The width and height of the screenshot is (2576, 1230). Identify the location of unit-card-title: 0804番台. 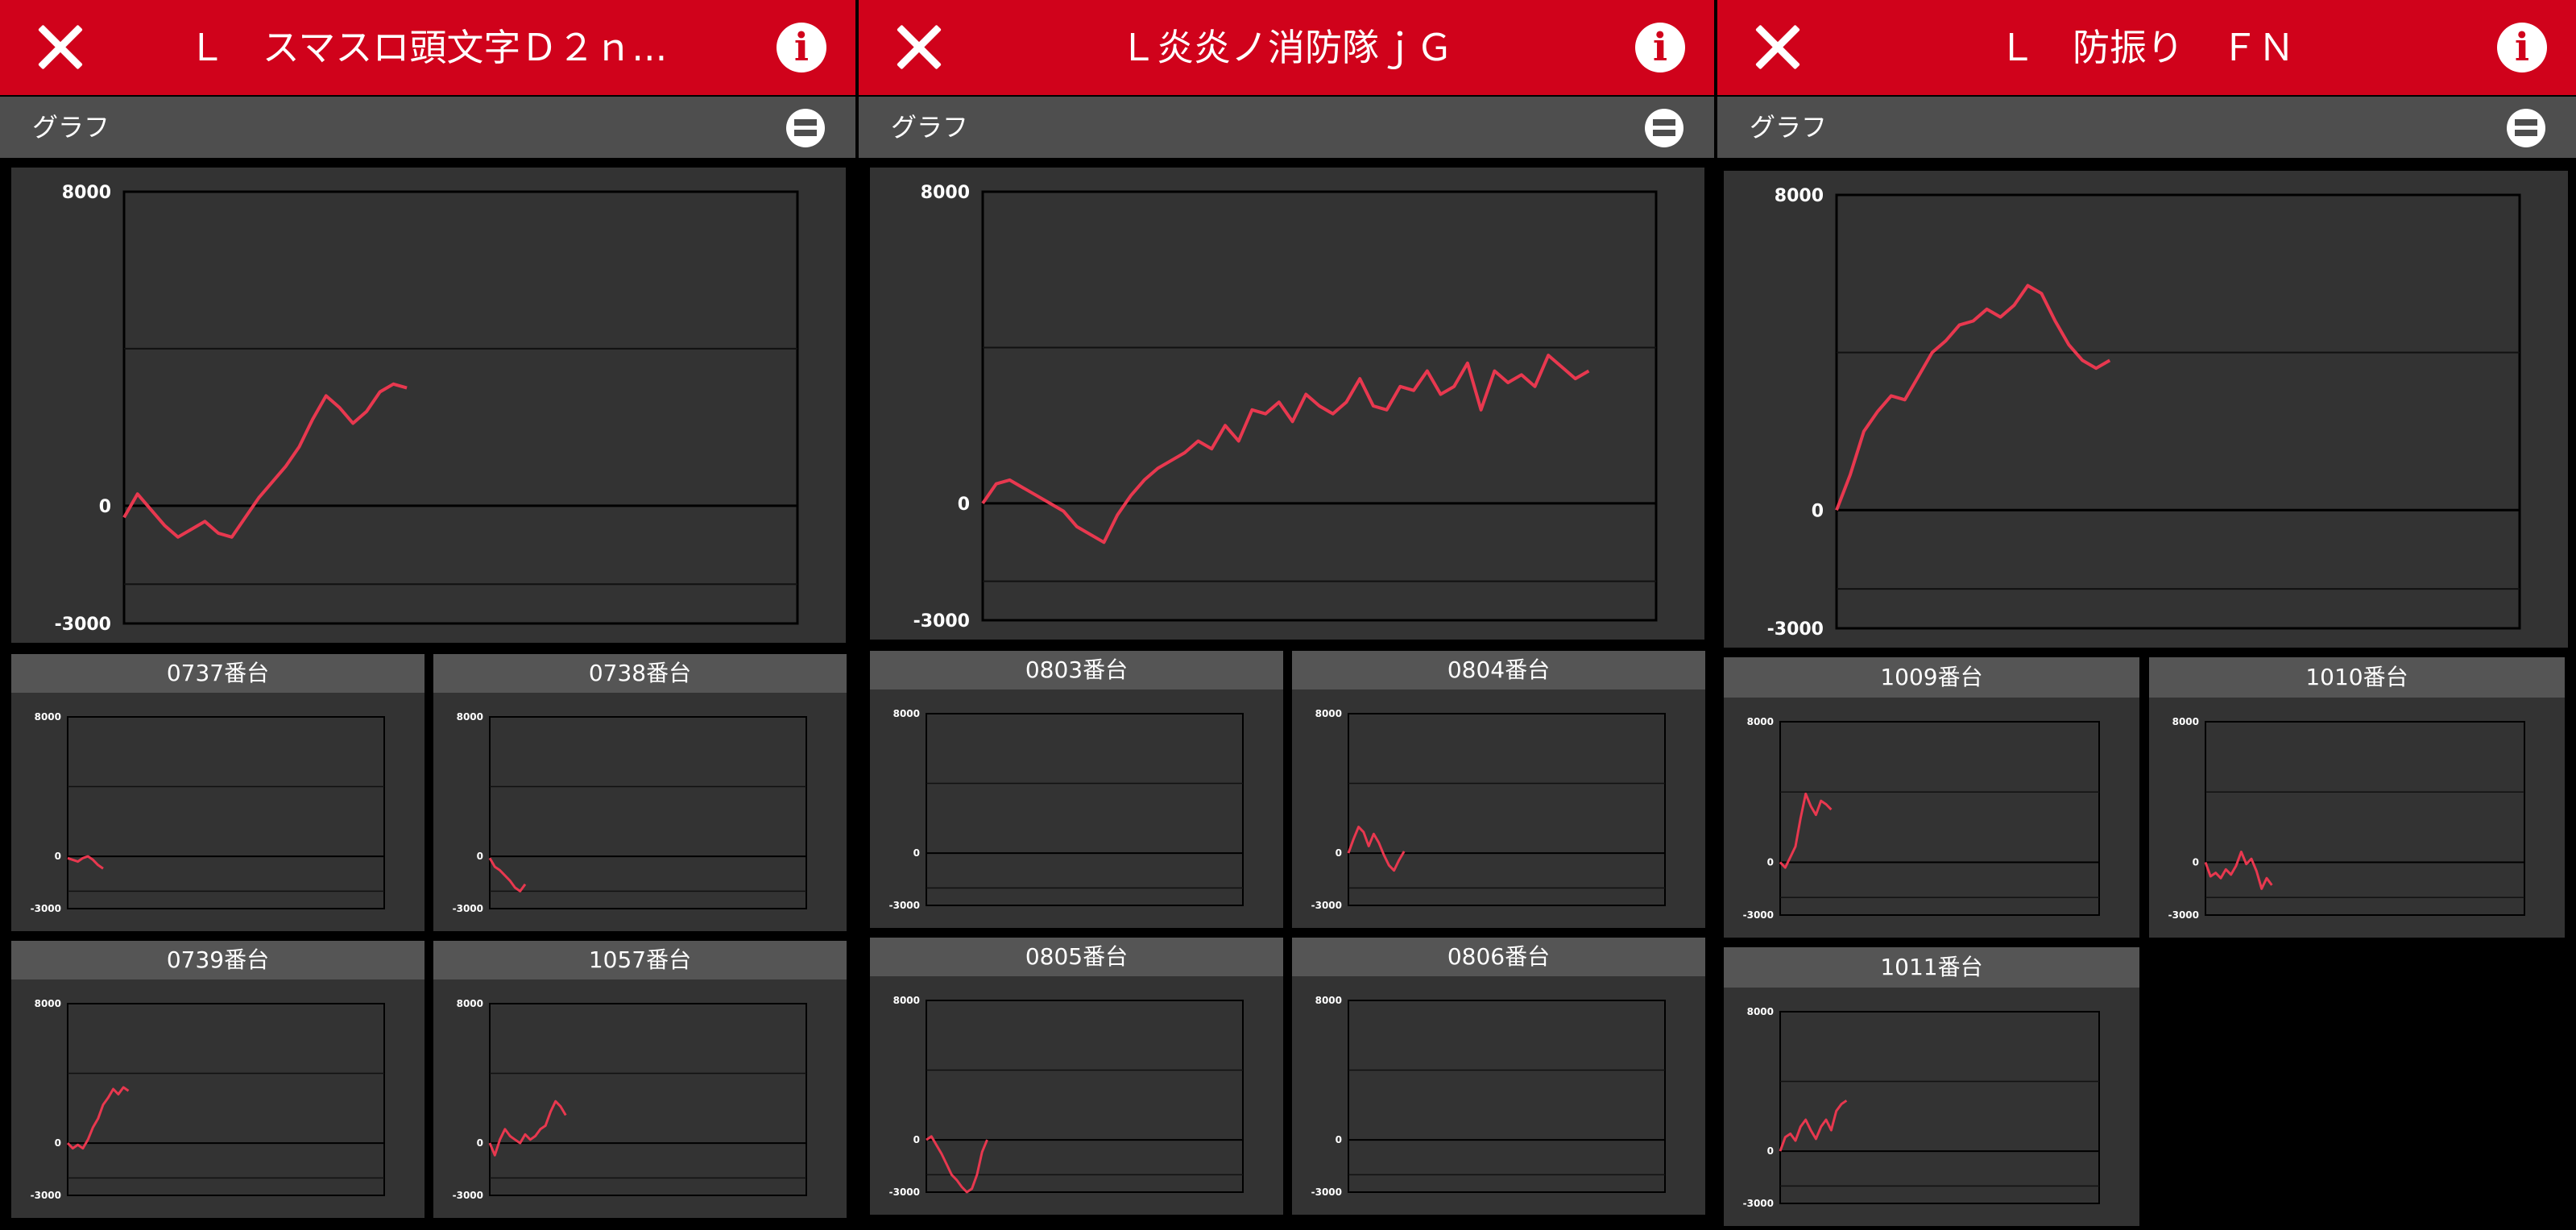
(1498, 670).